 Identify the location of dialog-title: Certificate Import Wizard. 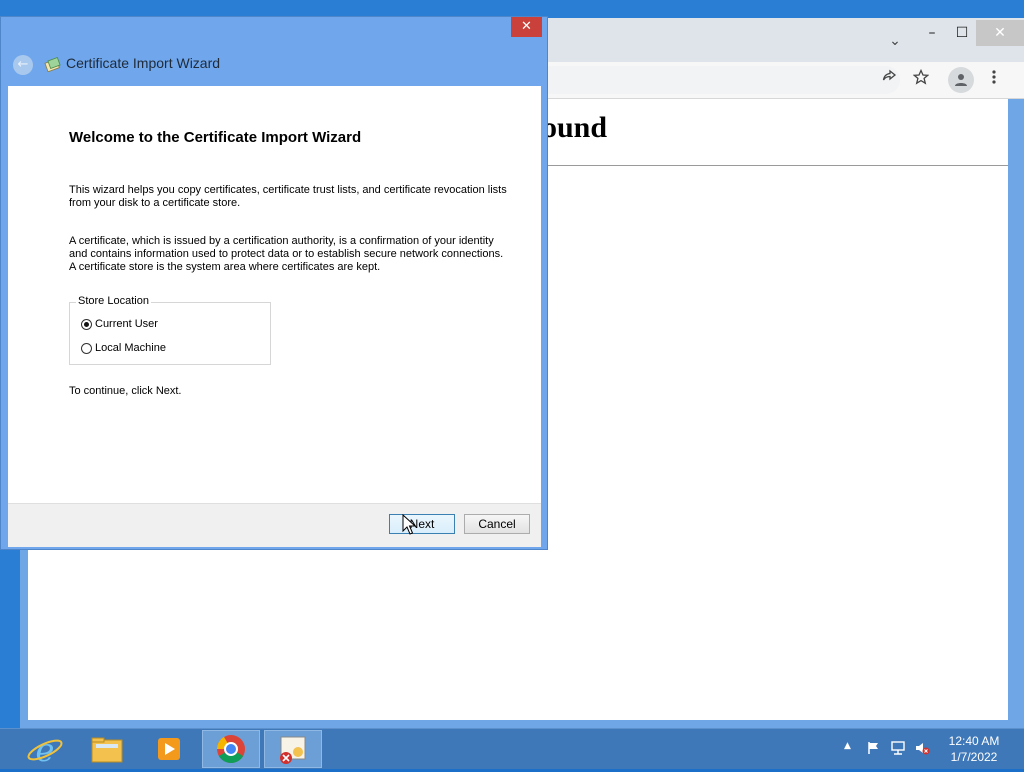
(143, 63).